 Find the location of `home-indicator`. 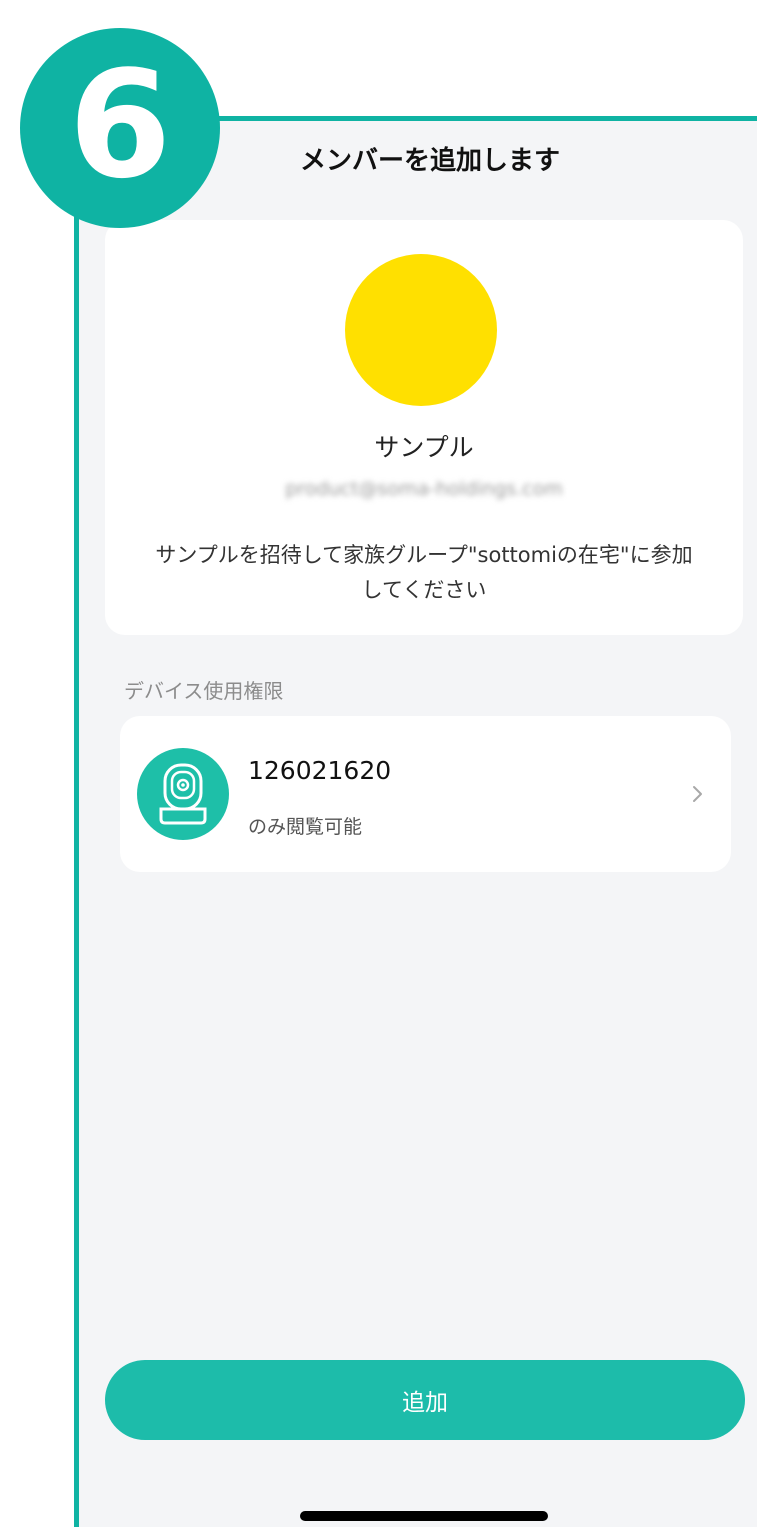

home-indicator is located at coordinates (424, 1516).